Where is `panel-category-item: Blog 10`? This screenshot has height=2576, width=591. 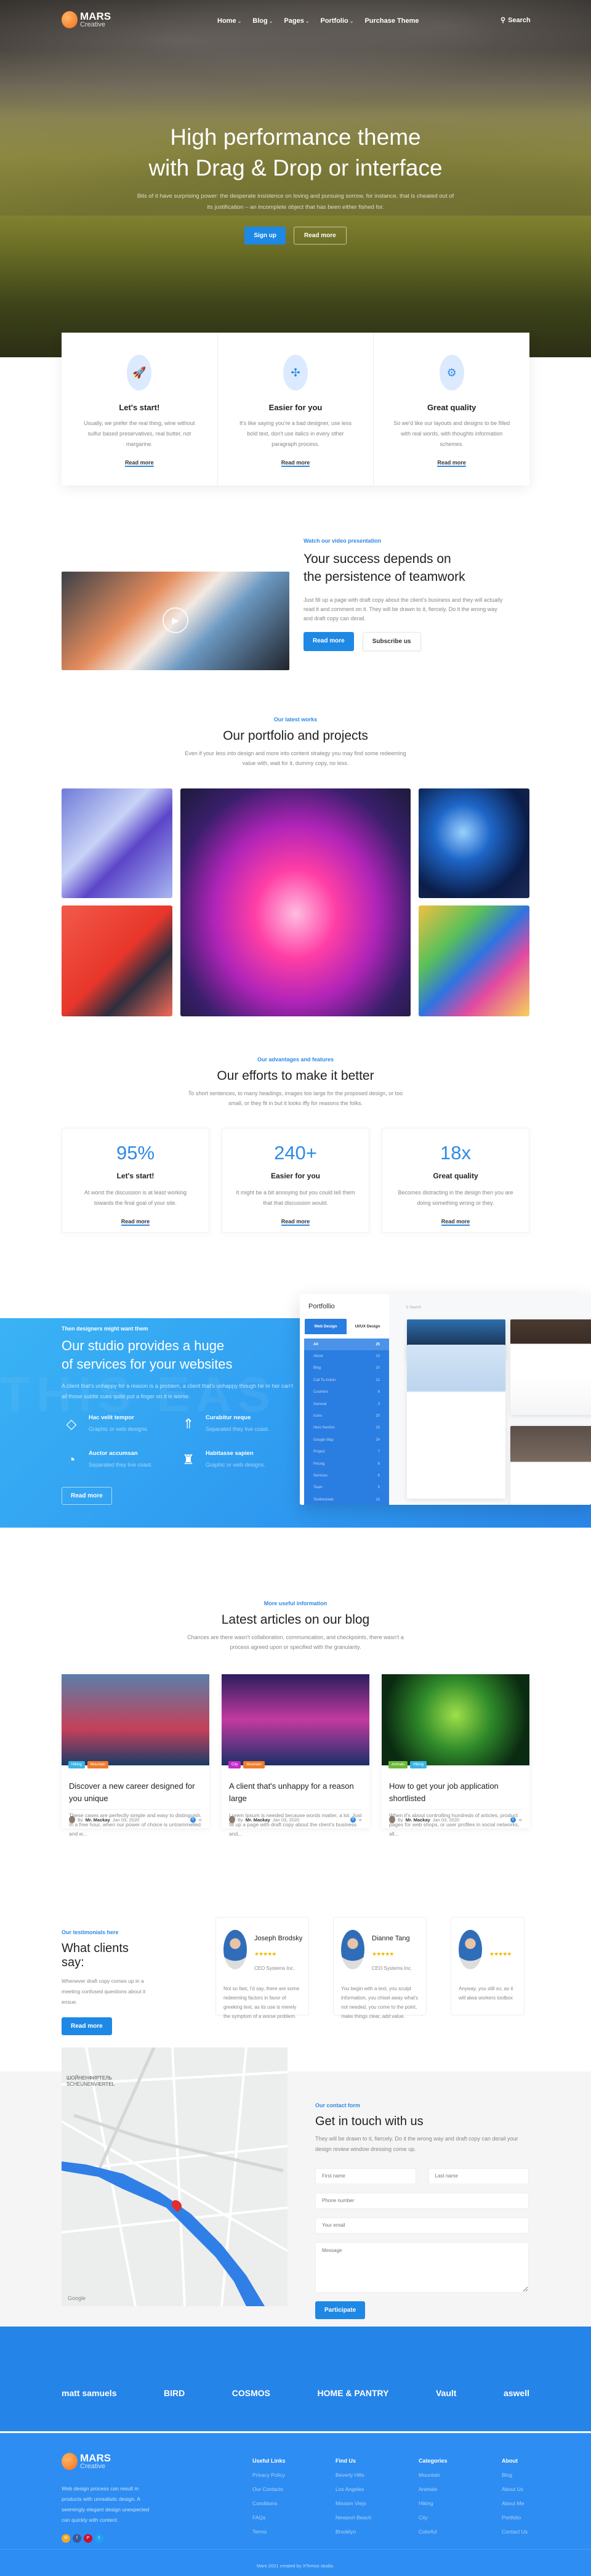 panel-category-item: Blog 10 is located at coordinates (346, 1368).